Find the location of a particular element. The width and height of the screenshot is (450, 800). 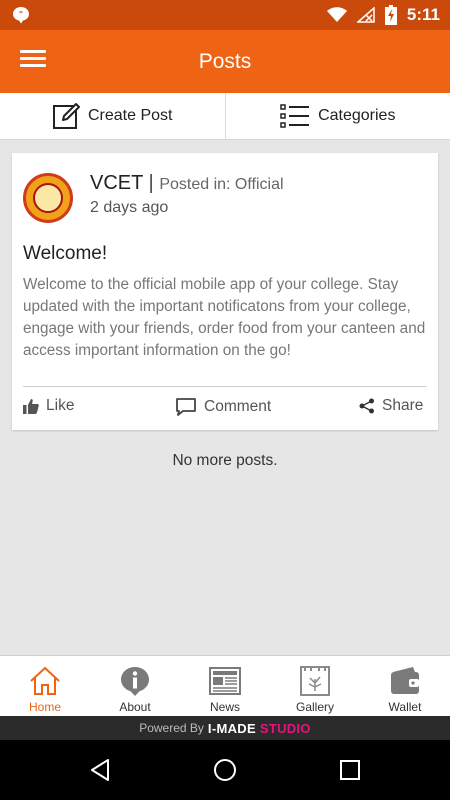

share-icon is located at coordinates (366, 406).